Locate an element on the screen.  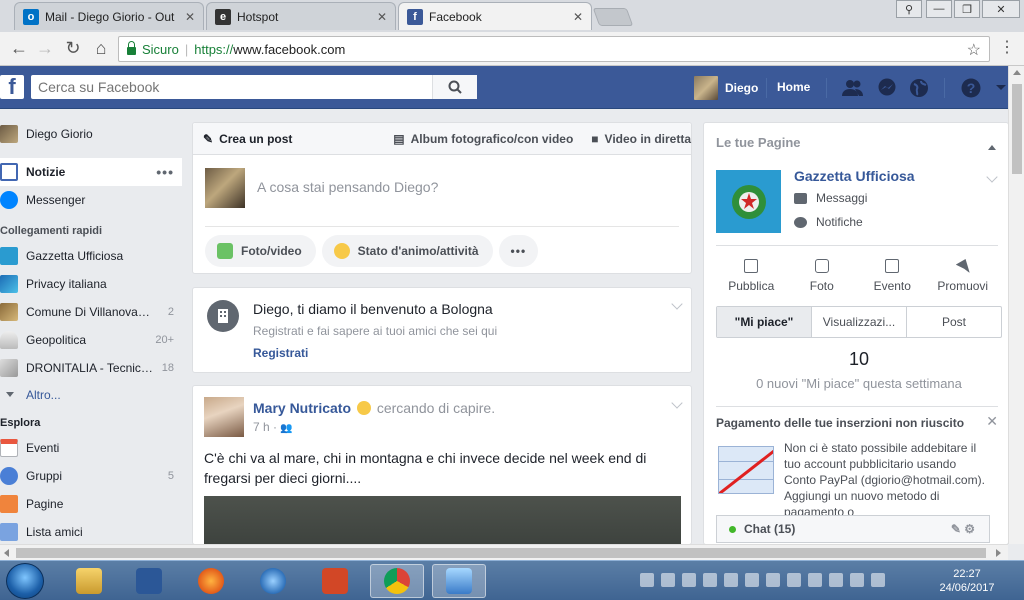
explorer-taskbar-button is located at coordinates (89, 581).